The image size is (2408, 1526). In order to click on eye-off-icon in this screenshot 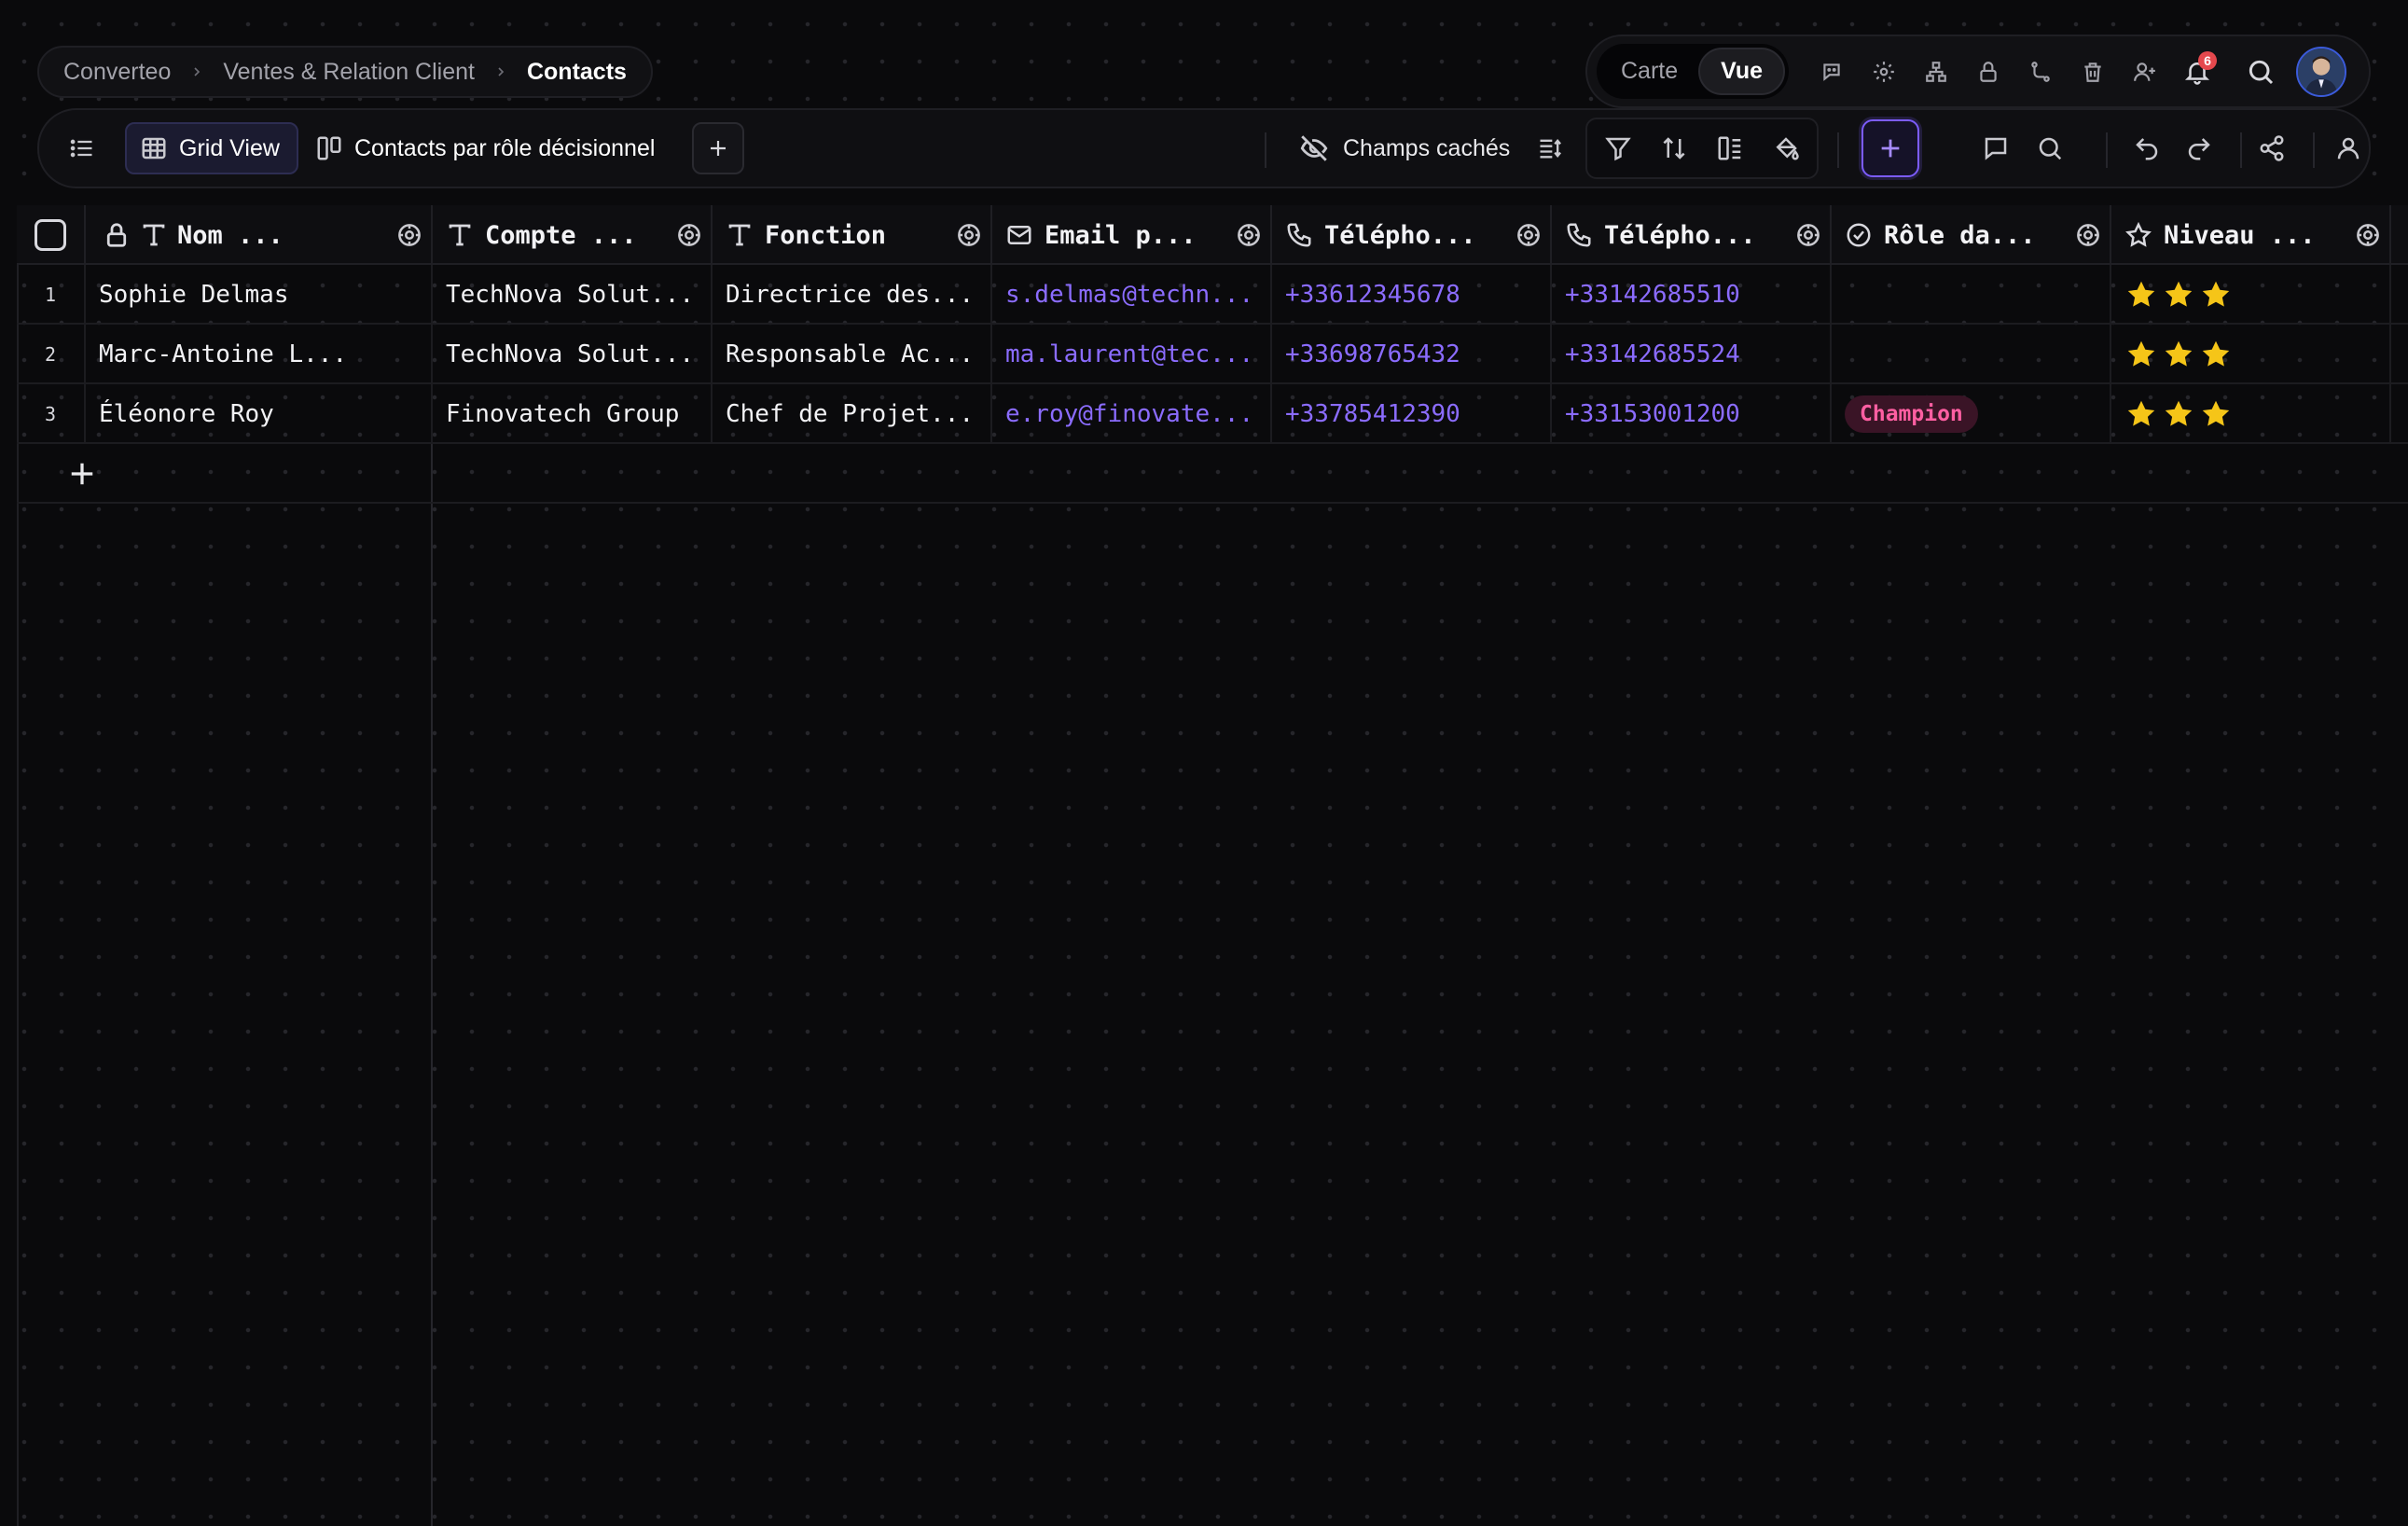, I will do `click(1314, 148)`.